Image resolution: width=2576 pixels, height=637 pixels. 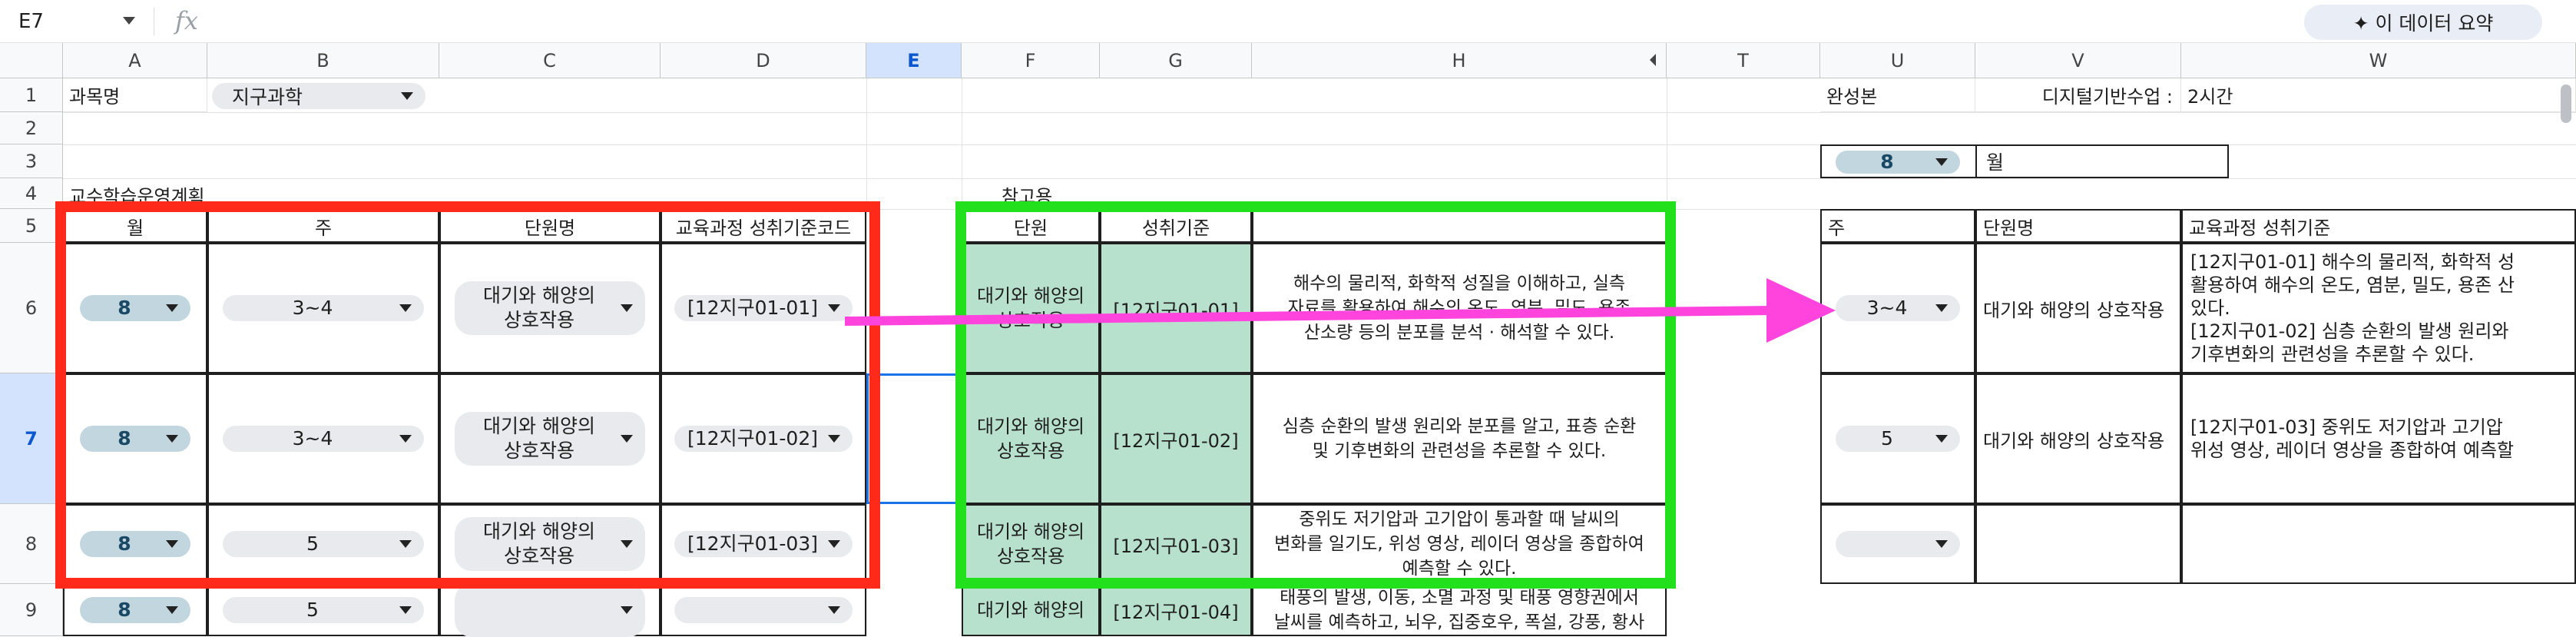 What do you see at coordinates (267, 97) in the screenshot?
I see `subject-dropdown-value: 지구과학` at bounding box center [267, 97].